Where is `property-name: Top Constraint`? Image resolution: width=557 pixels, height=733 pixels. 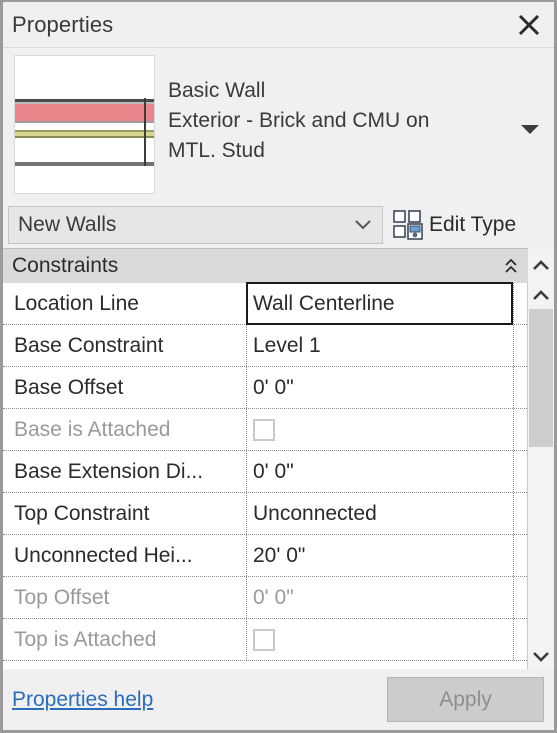
property-name: Top Constraint is located at coordinates (82, 513).